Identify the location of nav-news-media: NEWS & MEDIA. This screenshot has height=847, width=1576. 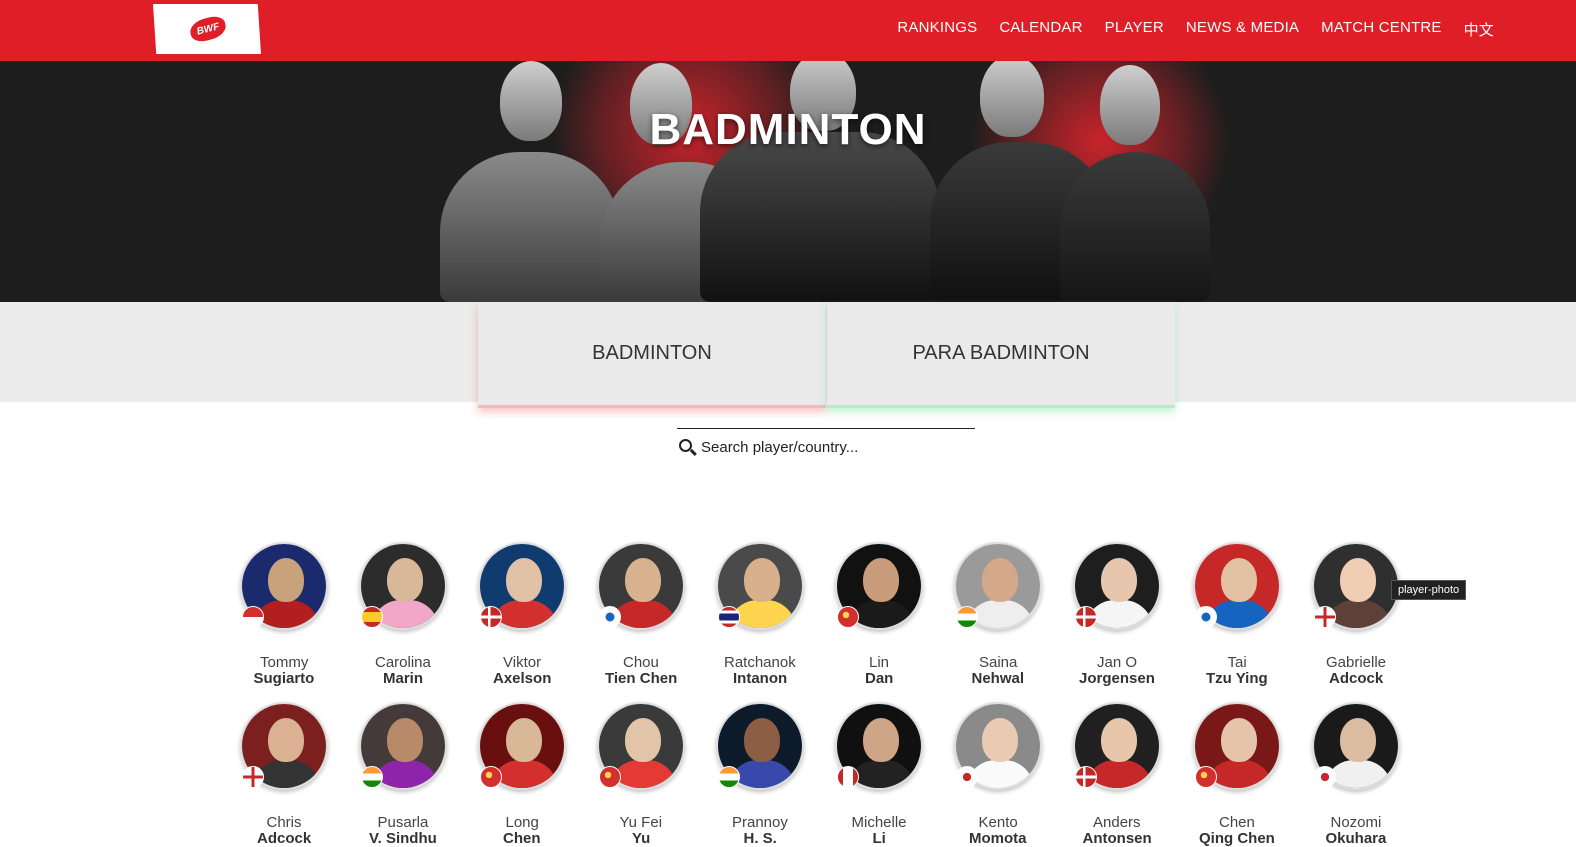
(1242, 29).